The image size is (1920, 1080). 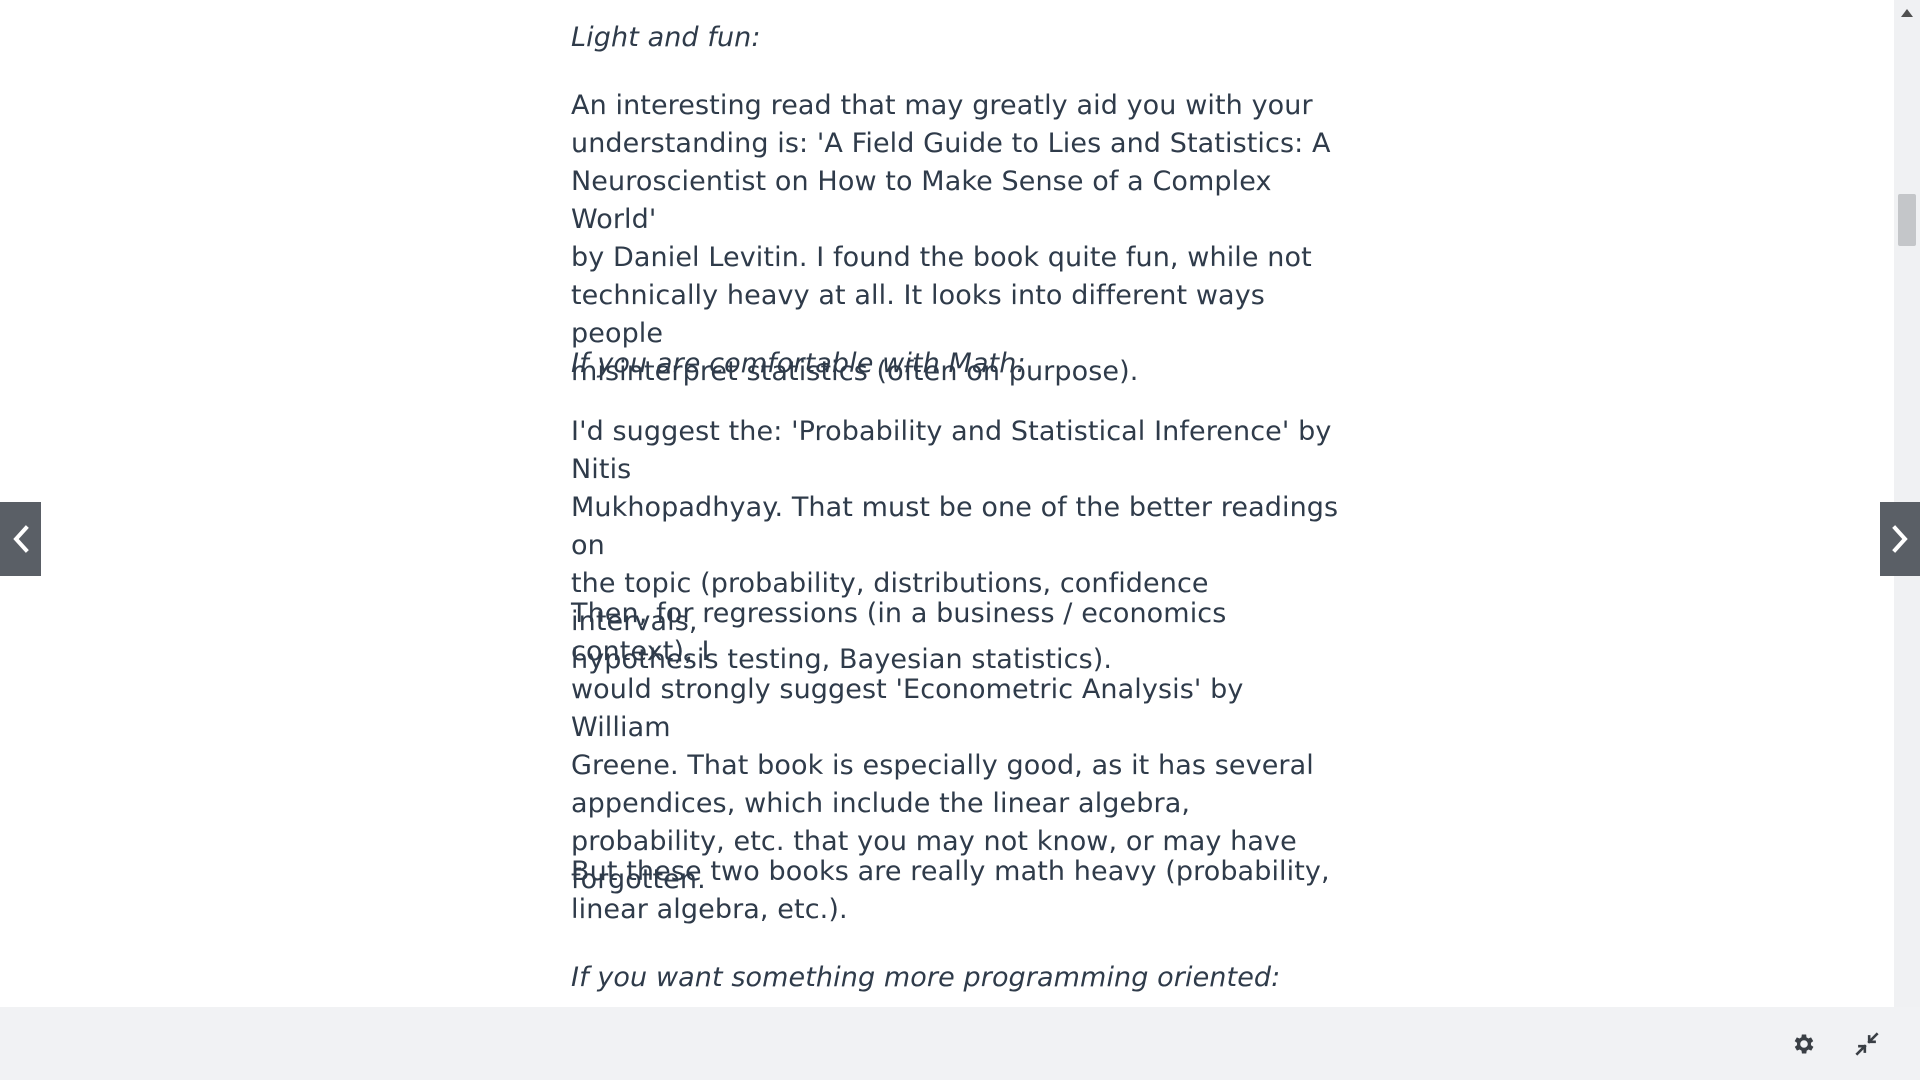 What do you see at coordinates (960, 1043) in the screenshot?
I see `reader-toolbar` at bounding box center [960, 1043].